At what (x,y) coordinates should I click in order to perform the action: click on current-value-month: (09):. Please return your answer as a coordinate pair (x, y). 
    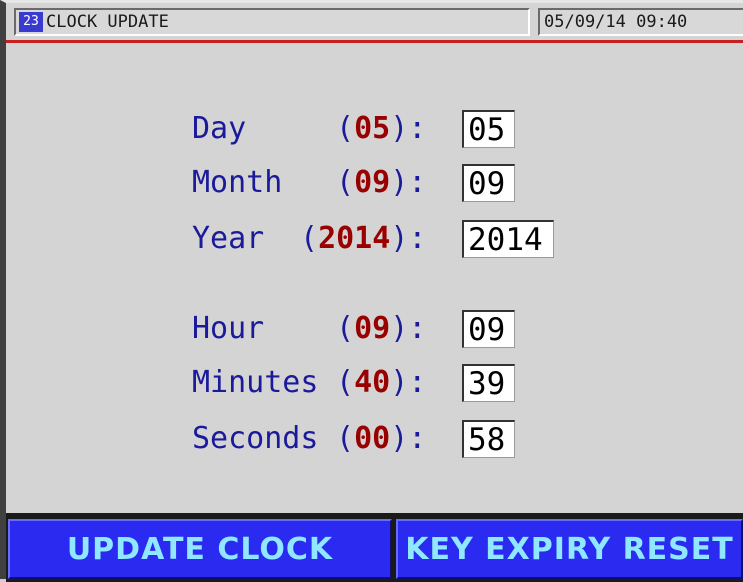
    Looking at the image, I should click on (381, 182).